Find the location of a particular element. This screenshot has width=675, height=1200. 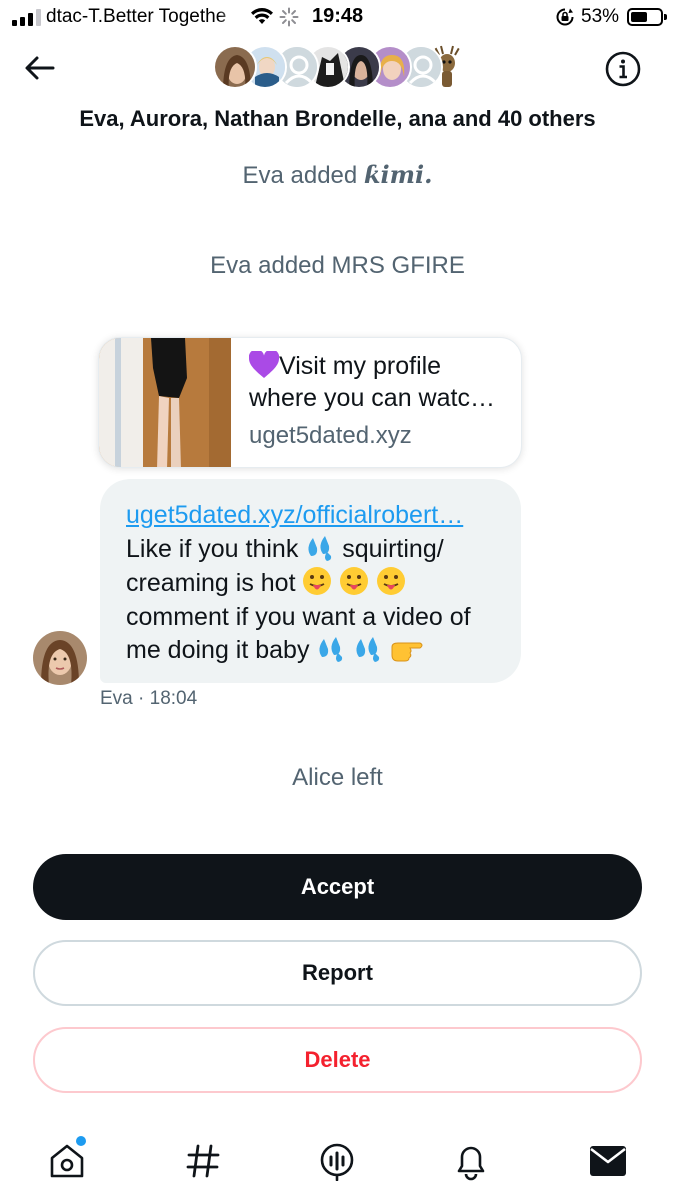

signal-icon is located at coordinates (26, 17).